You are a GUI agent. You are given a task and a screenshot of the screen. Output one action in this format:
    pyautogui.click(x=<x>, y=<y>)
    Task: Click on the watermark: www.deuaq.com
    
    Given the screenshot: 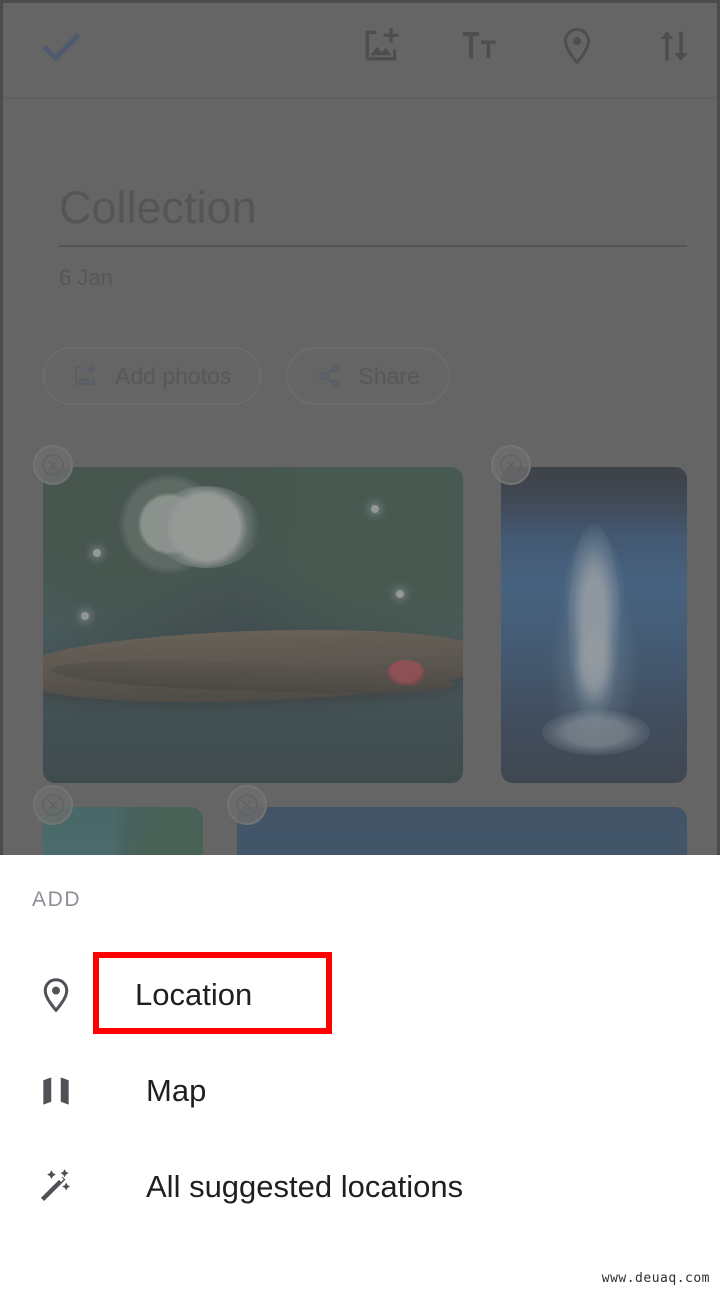 What is the action you would take?
    pyautogui.click(x=655, y=1278)
    